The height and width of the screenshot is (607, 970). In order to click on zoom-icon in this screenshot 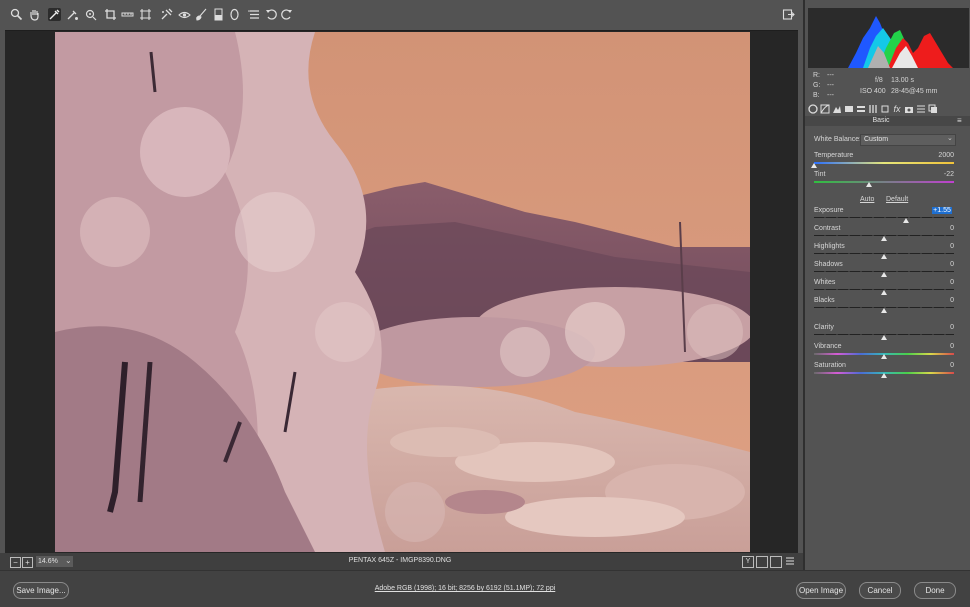, I will do `click(16, 14)`.